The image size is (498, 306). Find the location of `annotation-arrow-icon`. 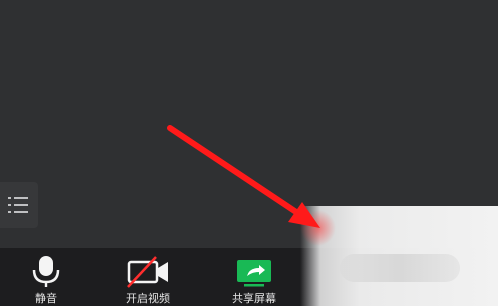

annotation-arrow-icon is located at coordinates (251, 185).